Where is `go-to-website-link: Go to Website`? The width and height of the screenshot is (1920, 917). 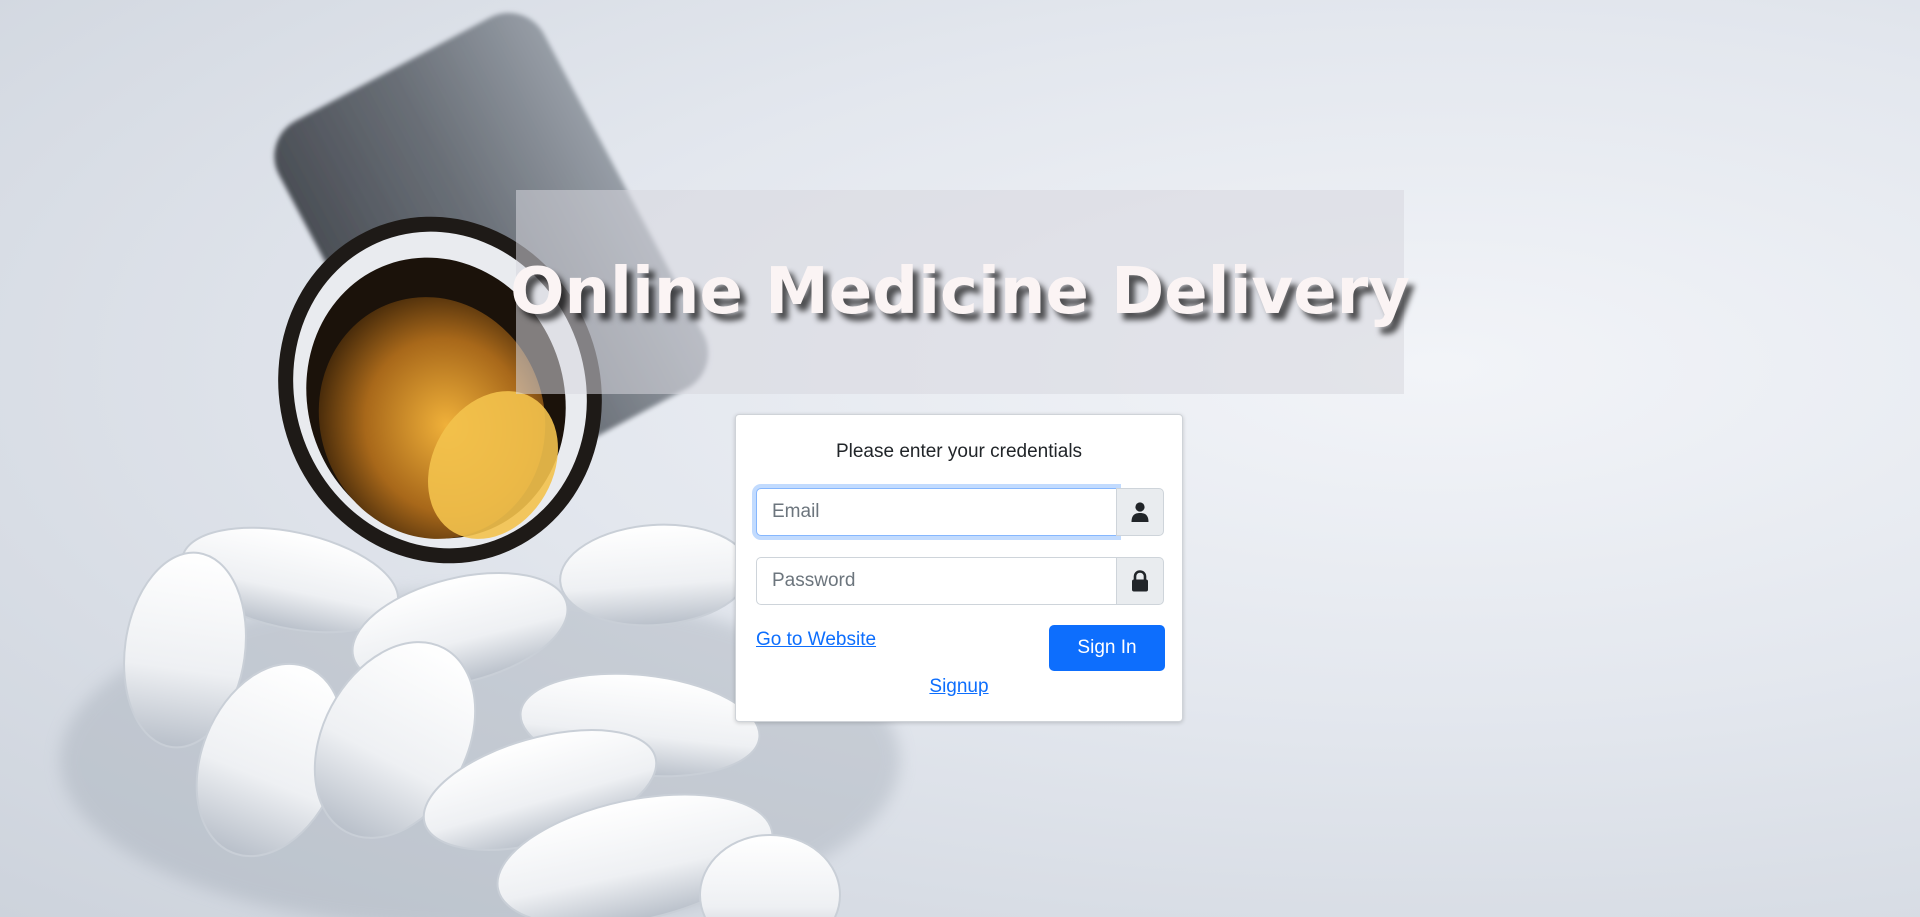 go-to-website-link: Go to Website is located at coordinates (816, 640).